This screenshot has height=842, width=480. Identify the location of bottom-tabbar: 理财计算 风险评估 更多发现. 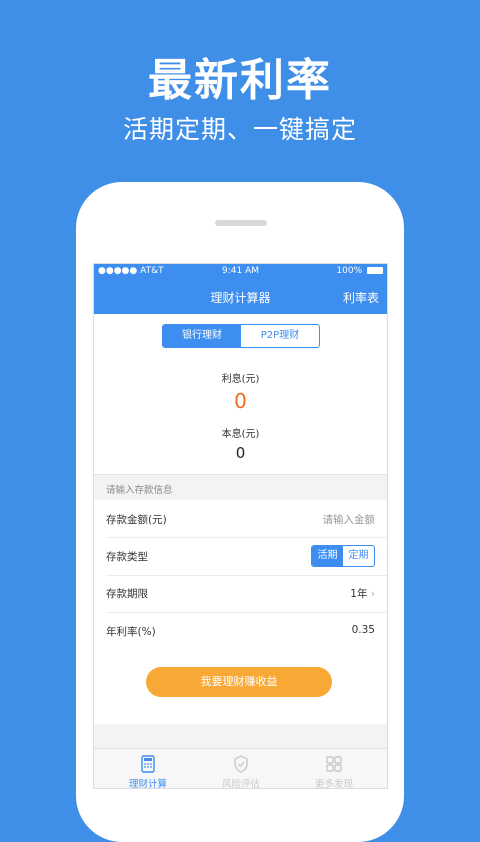
(240, 768).